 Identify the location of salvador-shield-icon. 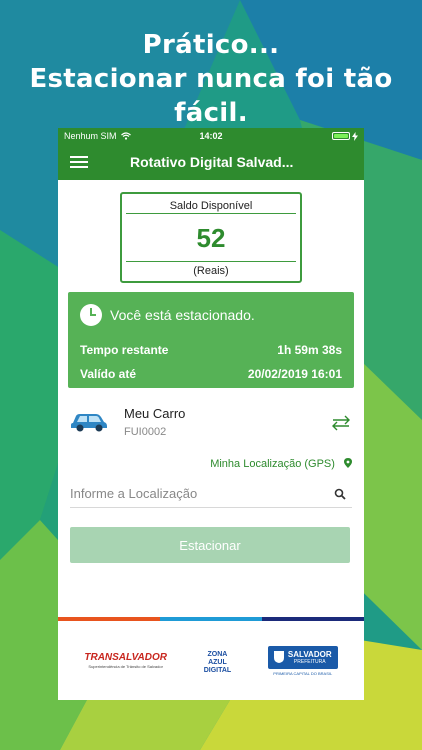
(278, 657).